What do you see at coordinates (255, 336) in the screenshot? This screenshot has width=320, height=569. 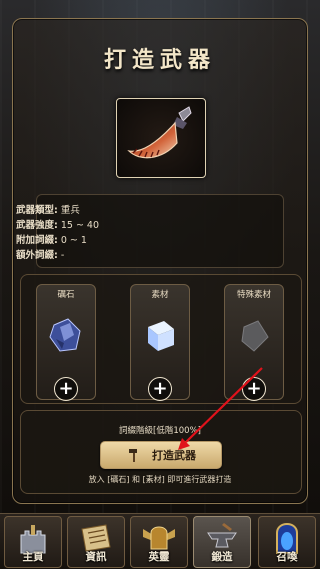 I see `grey-stone-icon` at bounding box center [255, 336].